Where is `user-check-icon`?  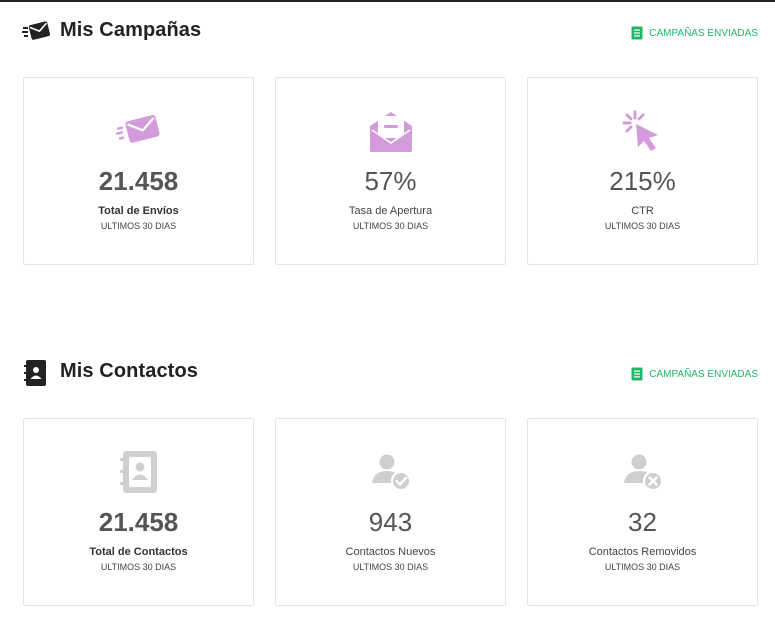 user-check-icon is located at coordinates (391, 472).